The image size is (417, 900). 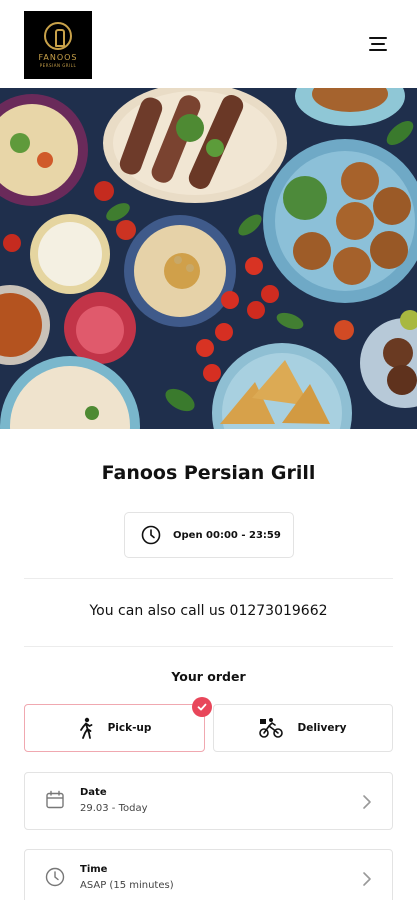 What do you see at coordinates (271, 728) in the screenshot?
I see `delivery-bike-icon` at bounding box center [271, 728].